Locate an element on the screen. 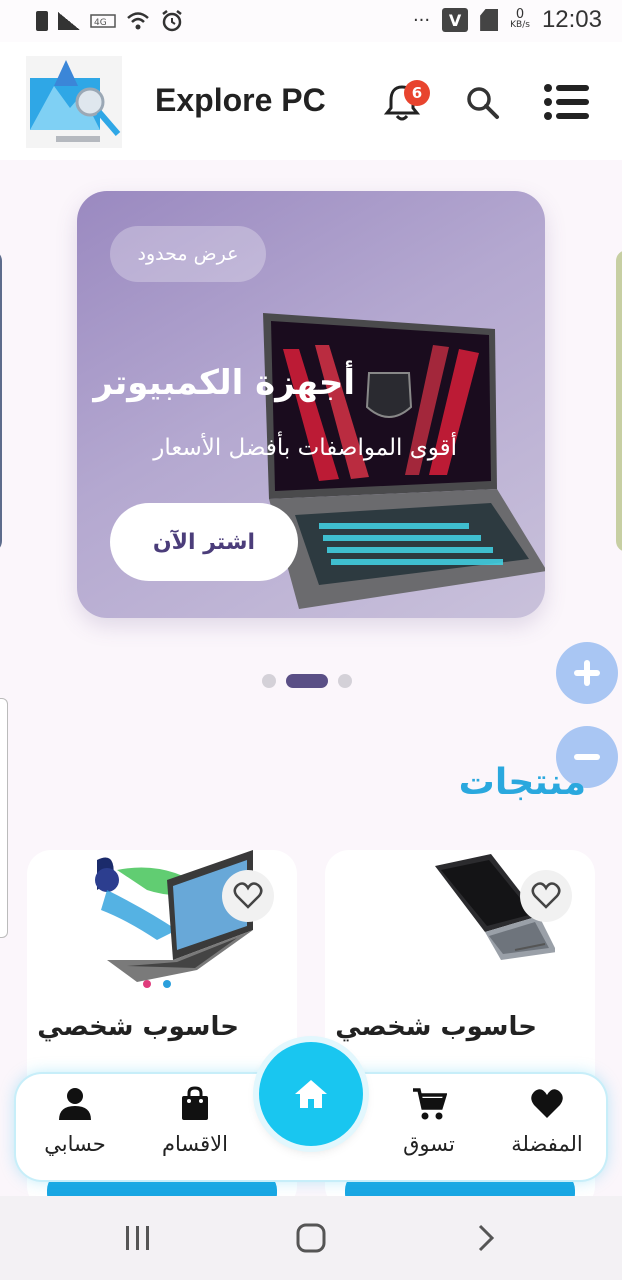  notification-badge: 6 is located at coordinates (417, 93).